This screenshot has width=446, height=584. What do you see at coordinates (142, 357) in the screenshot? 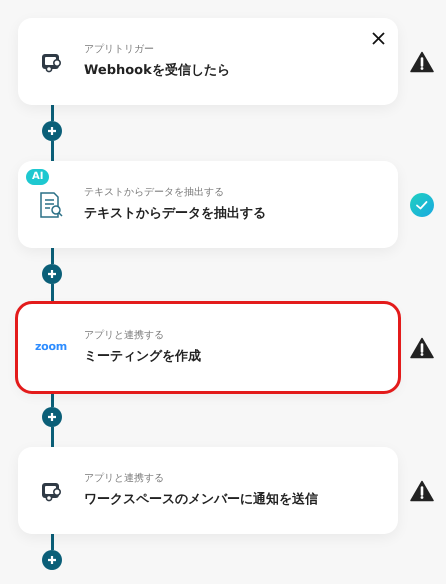
I see `step-title: ミーティングを作成` at bounding box center [142, 357].